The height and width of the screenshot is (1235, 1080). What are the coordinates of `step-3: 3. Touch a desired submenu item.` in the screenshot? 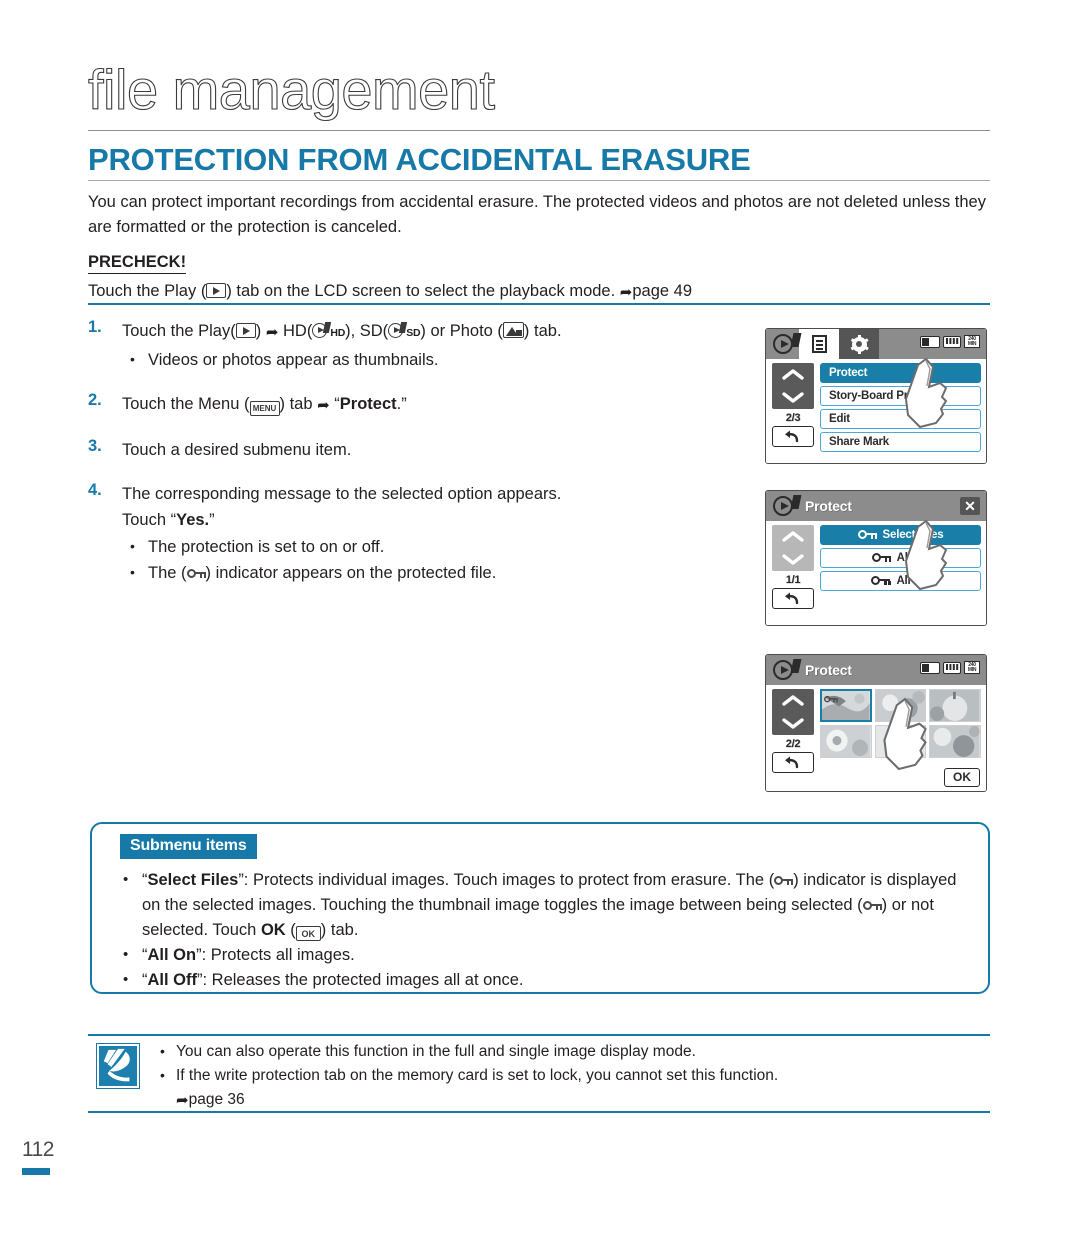 It's located at (418, 450).